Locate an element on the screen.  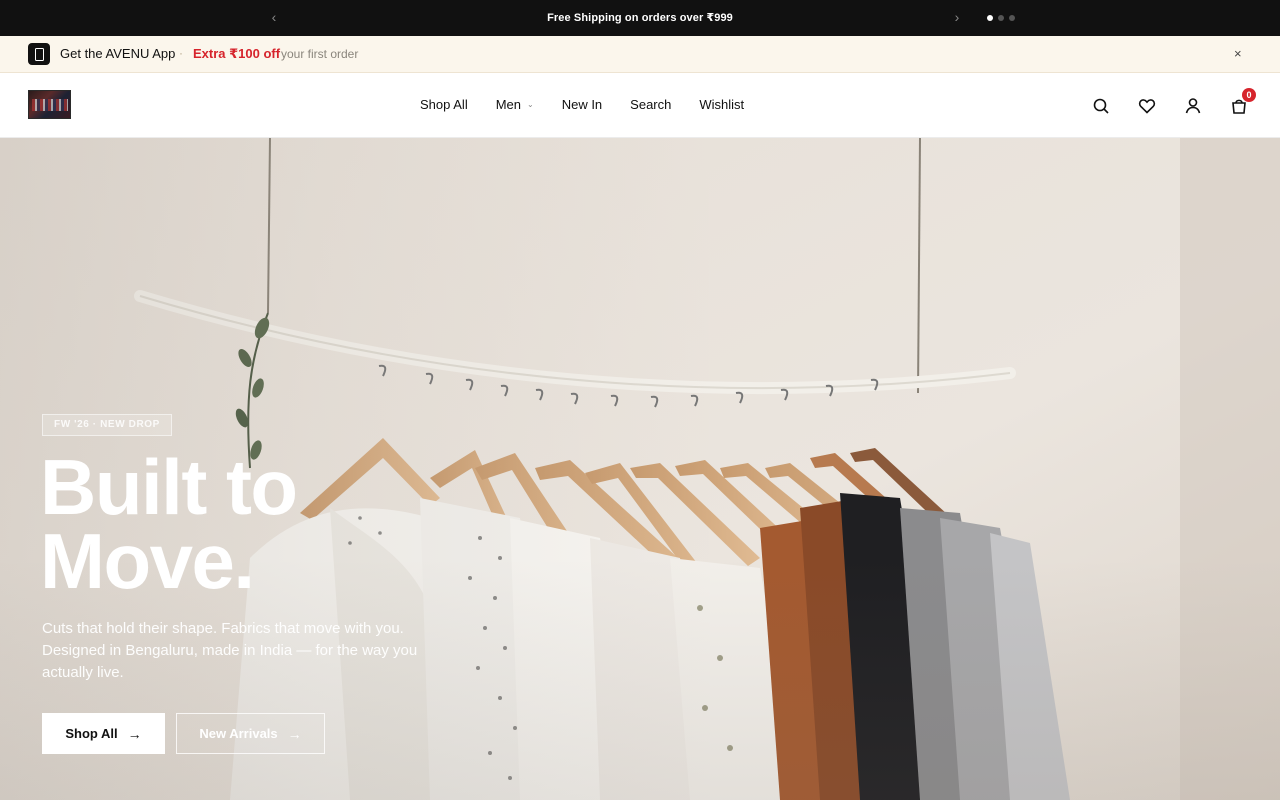
nav-new-in: New In is located at coordinates (582, 104).